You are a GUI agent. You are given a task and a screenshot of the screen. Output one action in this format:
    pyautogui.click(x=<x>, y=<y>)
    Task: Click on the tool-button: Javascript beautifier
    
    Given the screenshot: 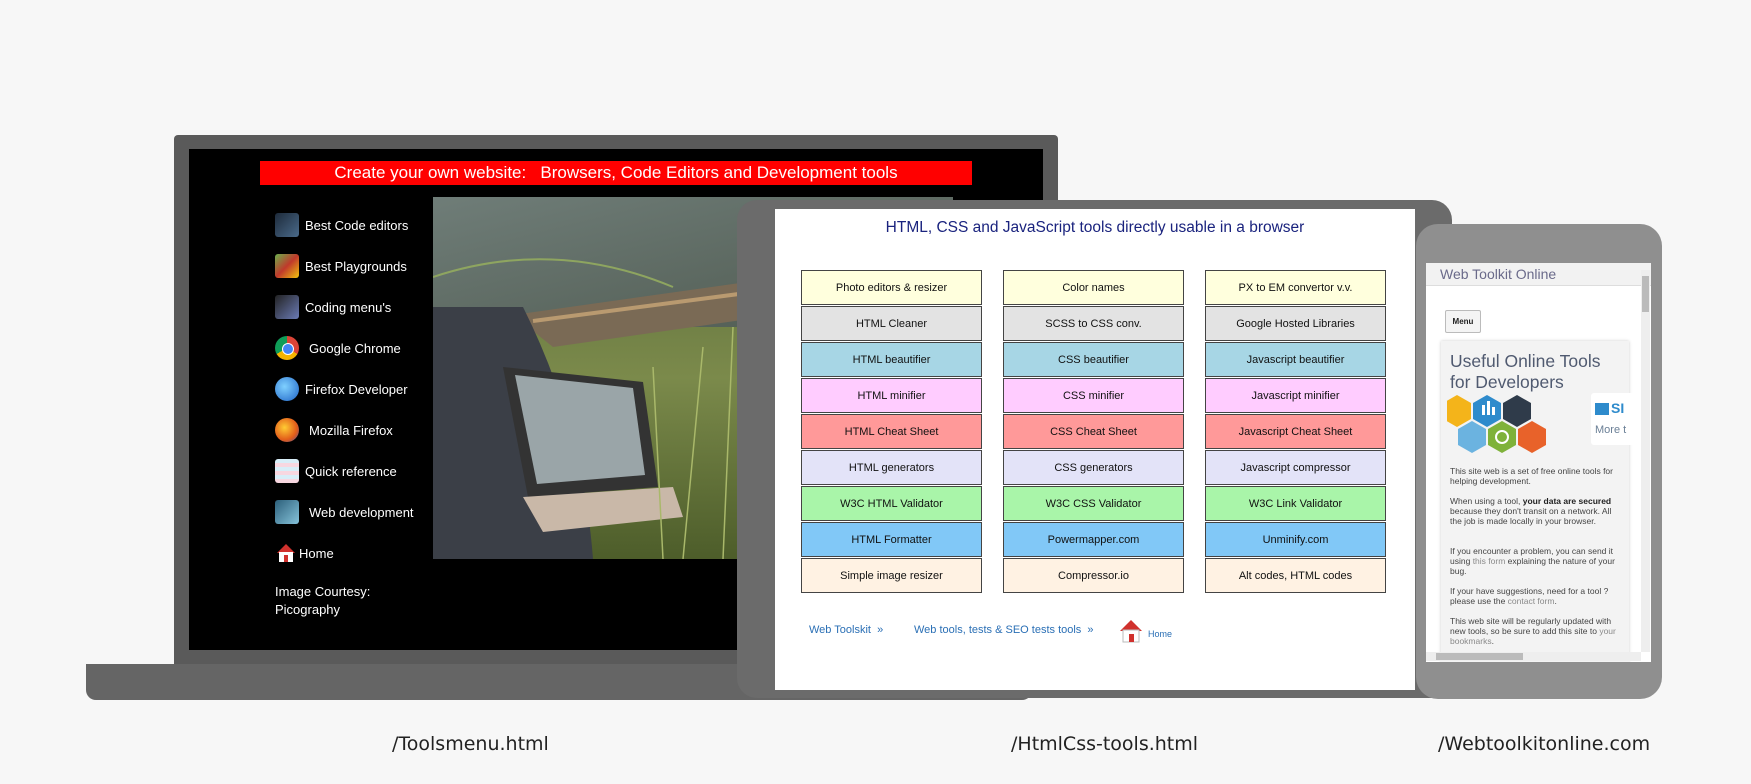 What is the action you would take?
    pyautogui.click(x=1295, y=359)
    